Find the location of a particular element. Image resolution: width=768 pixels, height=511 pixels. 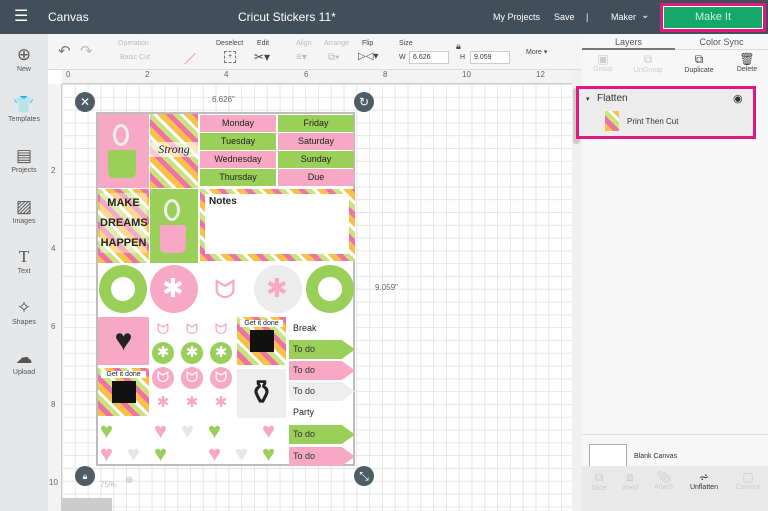

label: Group is located at coordinates (603, 69).